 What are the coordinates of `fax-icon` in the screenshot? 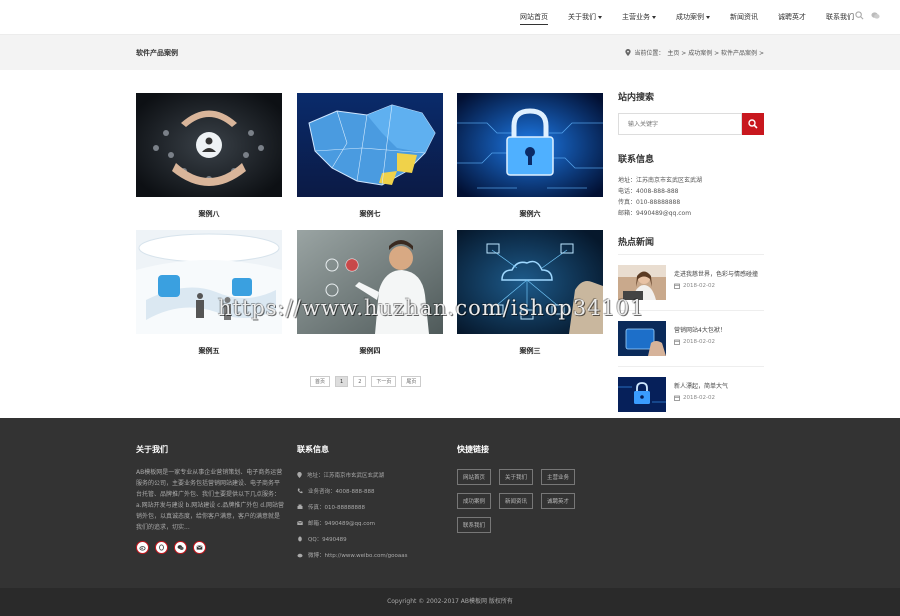 It's located at (300, 506).